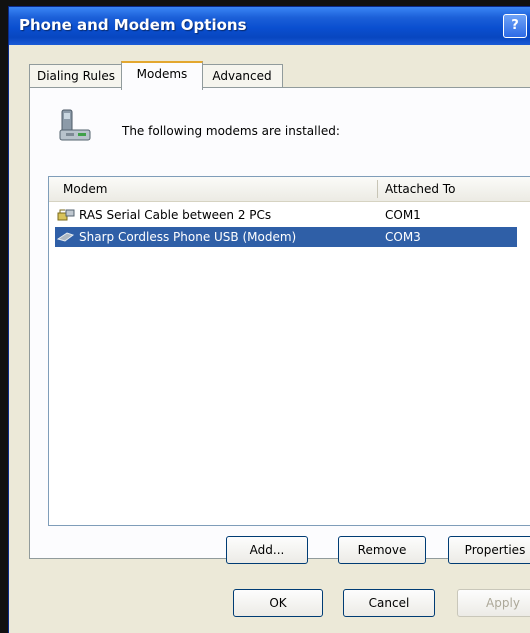 The height and width of the screenshot is (633, 530). What do you see at coordinates (493, 603) in the screenshot?
I see `apply-button: Apply` at bounding box center [493, 603].